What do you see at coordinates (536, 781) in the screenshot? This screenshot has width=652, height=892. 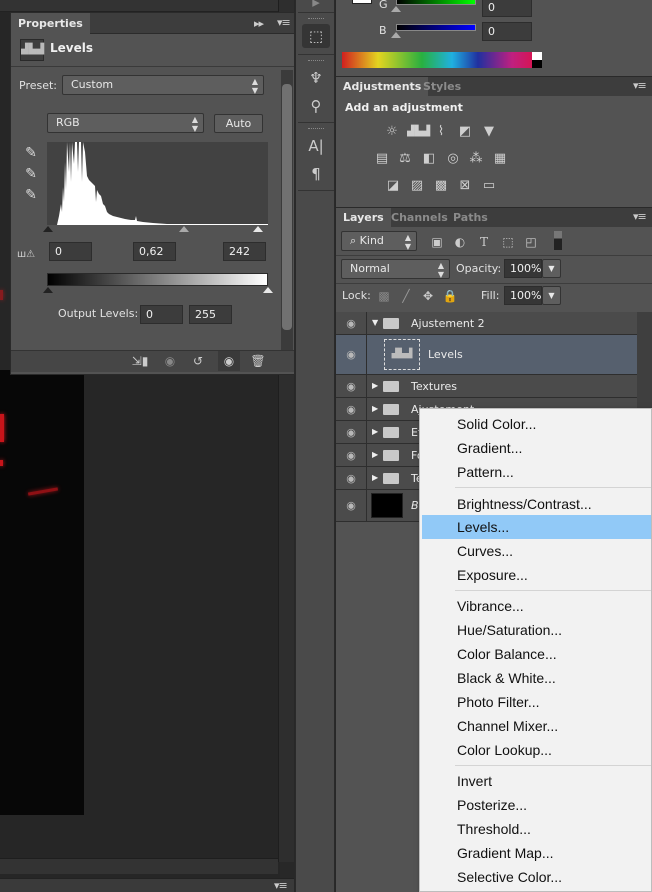 I see `menu-item-invert: Invert` at bounding box center [536, 781].